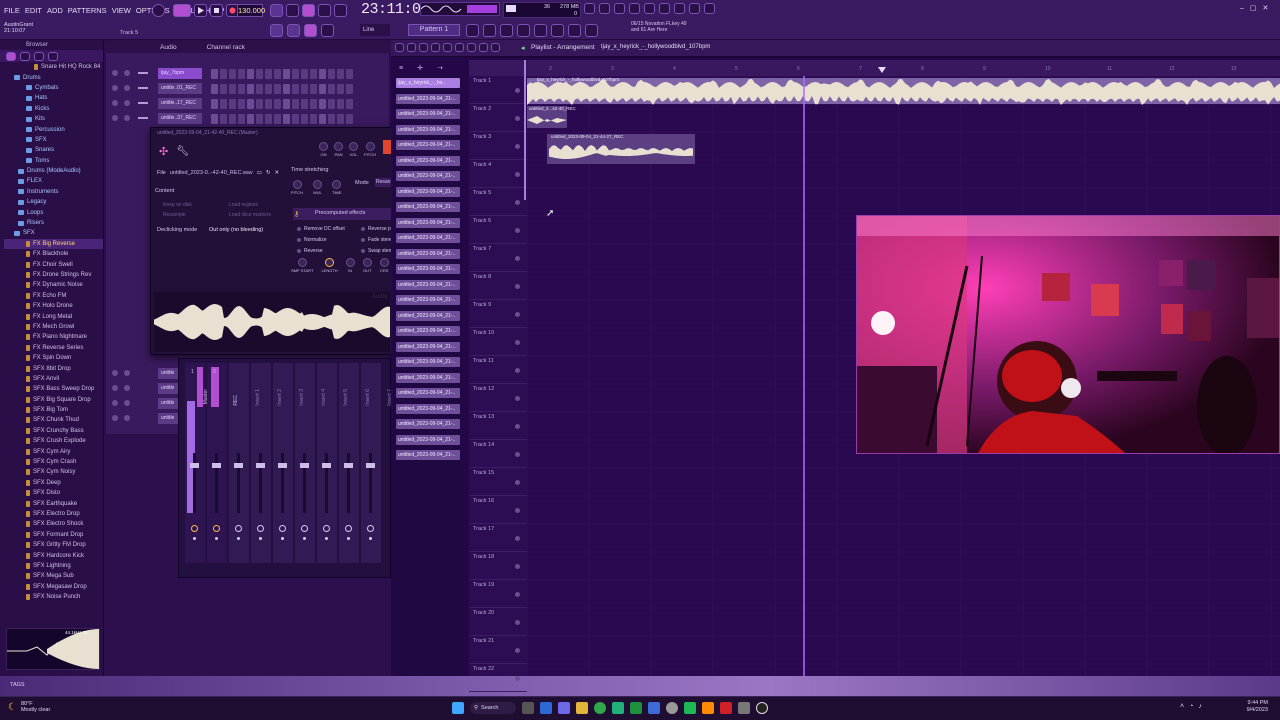  I want to click on channel-pan-knob, so click(127, 88).